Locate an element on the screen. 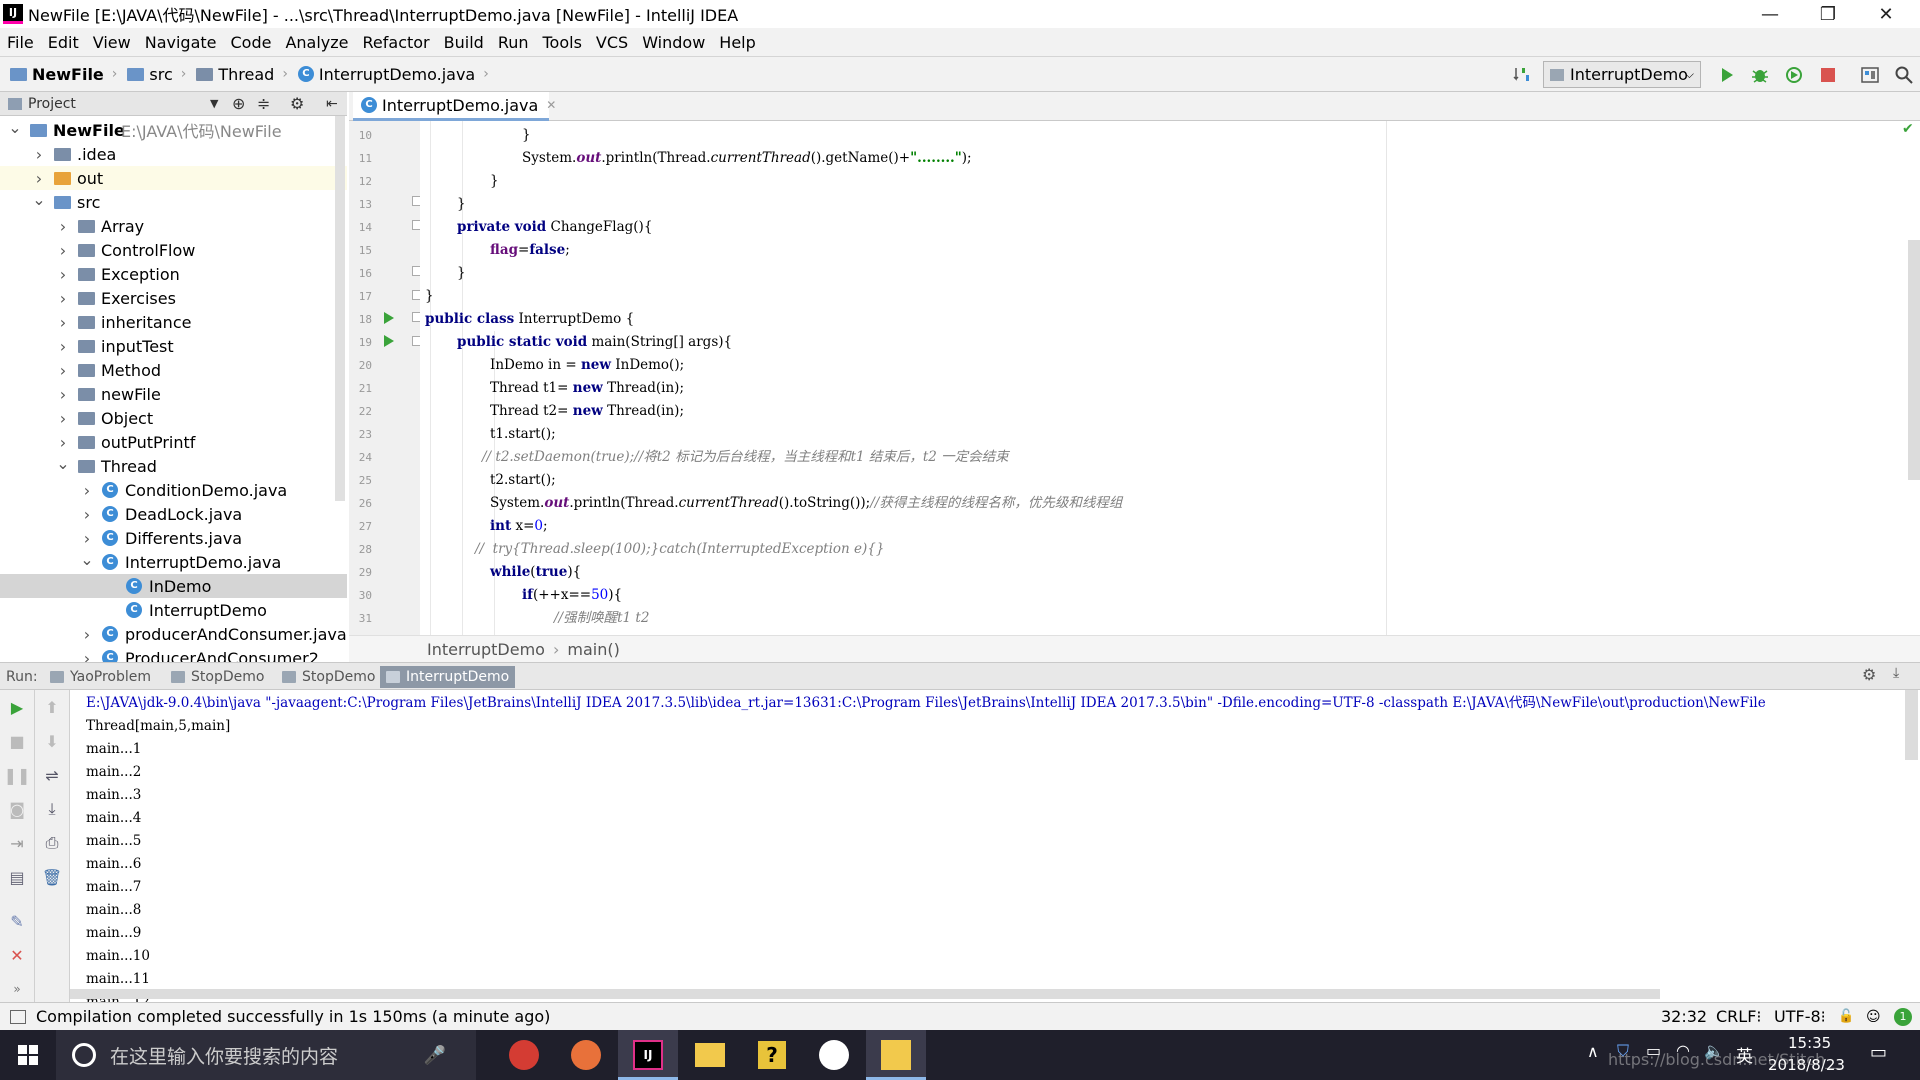 The image size is (1920, 1080). inspector-icon: ☺ is located at coordinates (1873, 1017).